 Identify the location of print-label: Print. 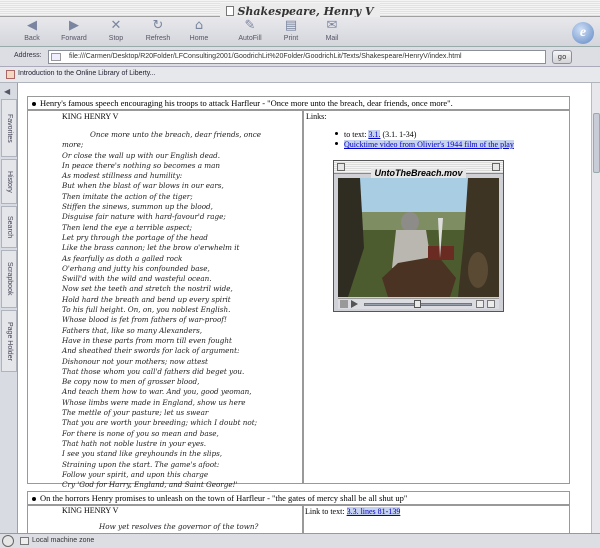
(291, 38).